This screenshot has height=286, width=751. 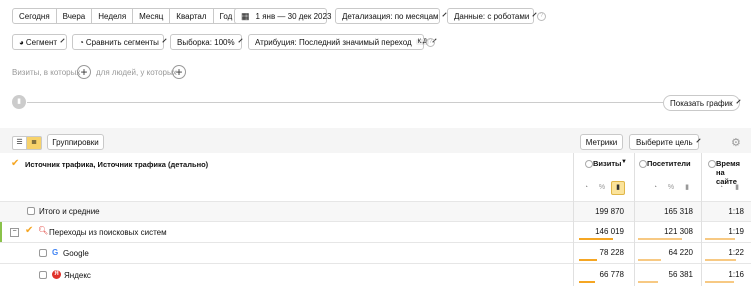 What do you see at coordinates (192, 16) in the screenshot?
I see `period-quarter-button: Квартал` at bounding box center [192, 16].